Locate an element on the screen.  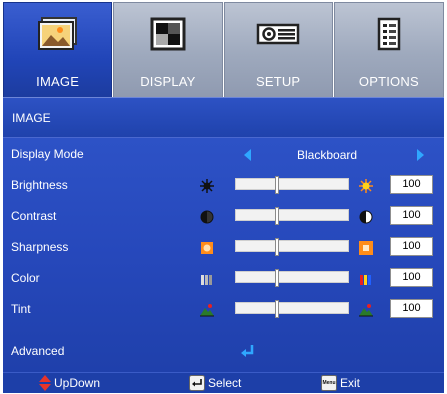
section-title: IMAGE is located at coordinates (31, 118).